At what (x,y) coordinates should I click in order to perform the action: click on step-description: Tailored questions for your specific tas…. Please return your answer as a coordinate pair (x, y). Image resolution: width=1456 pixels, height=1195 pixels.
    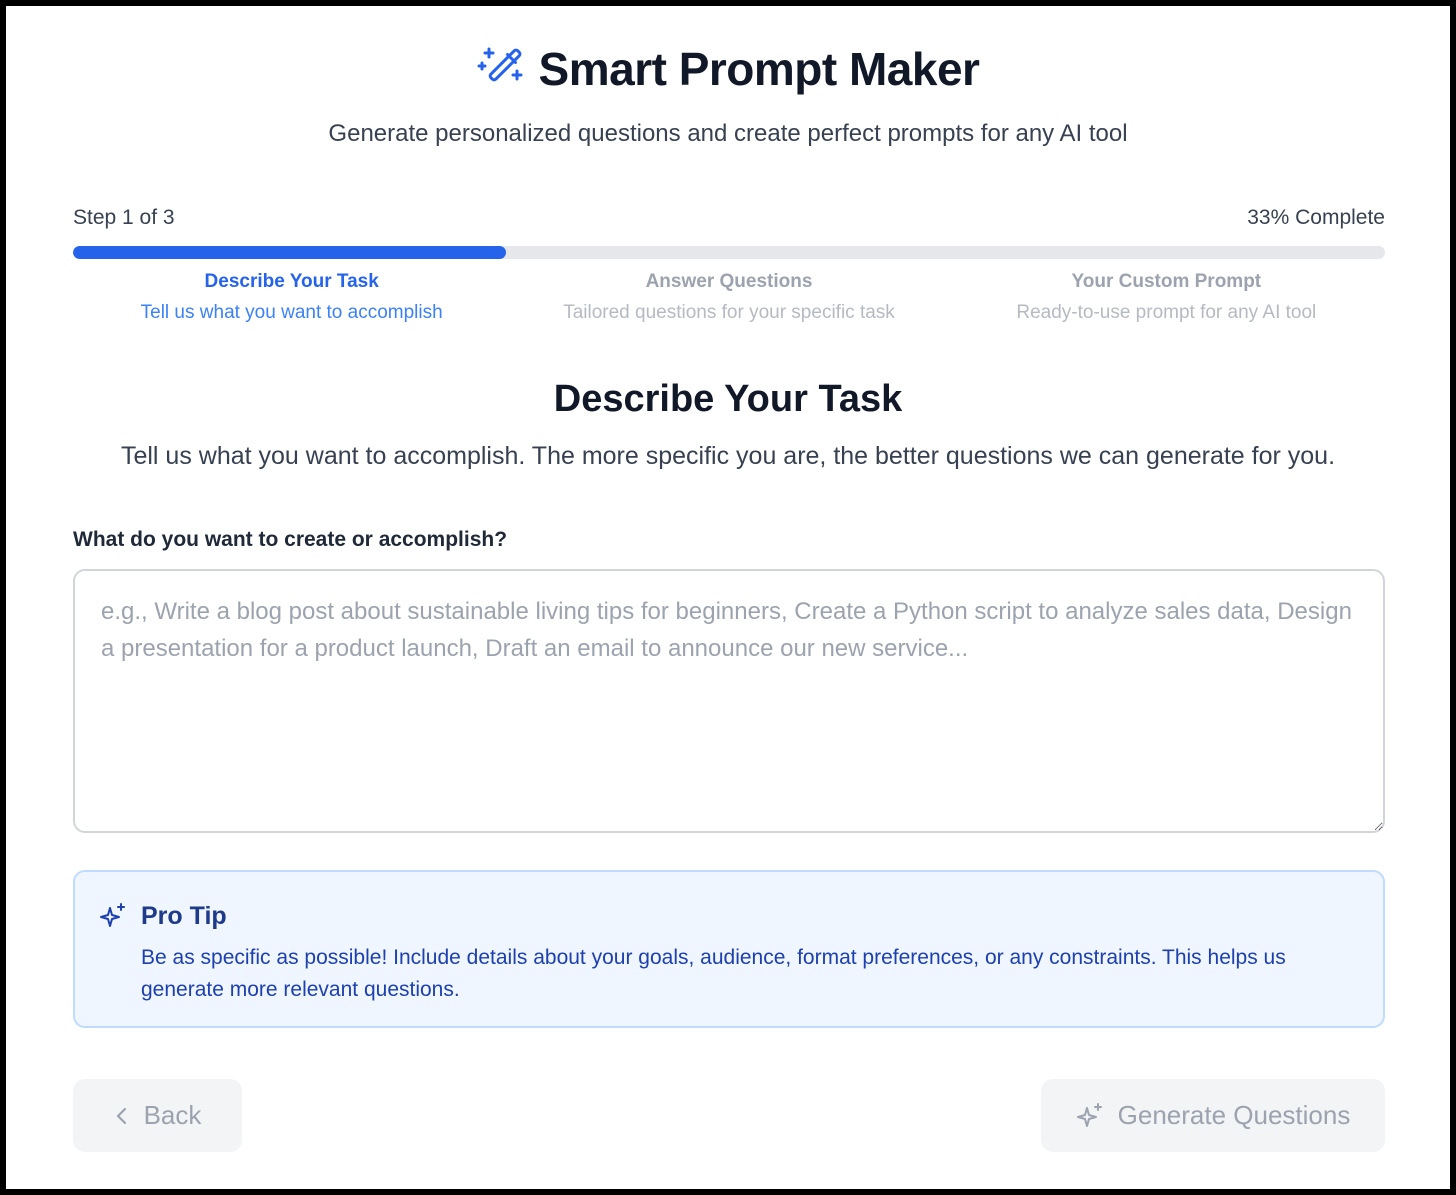
    Looking at the image, I should click on (729, 312).